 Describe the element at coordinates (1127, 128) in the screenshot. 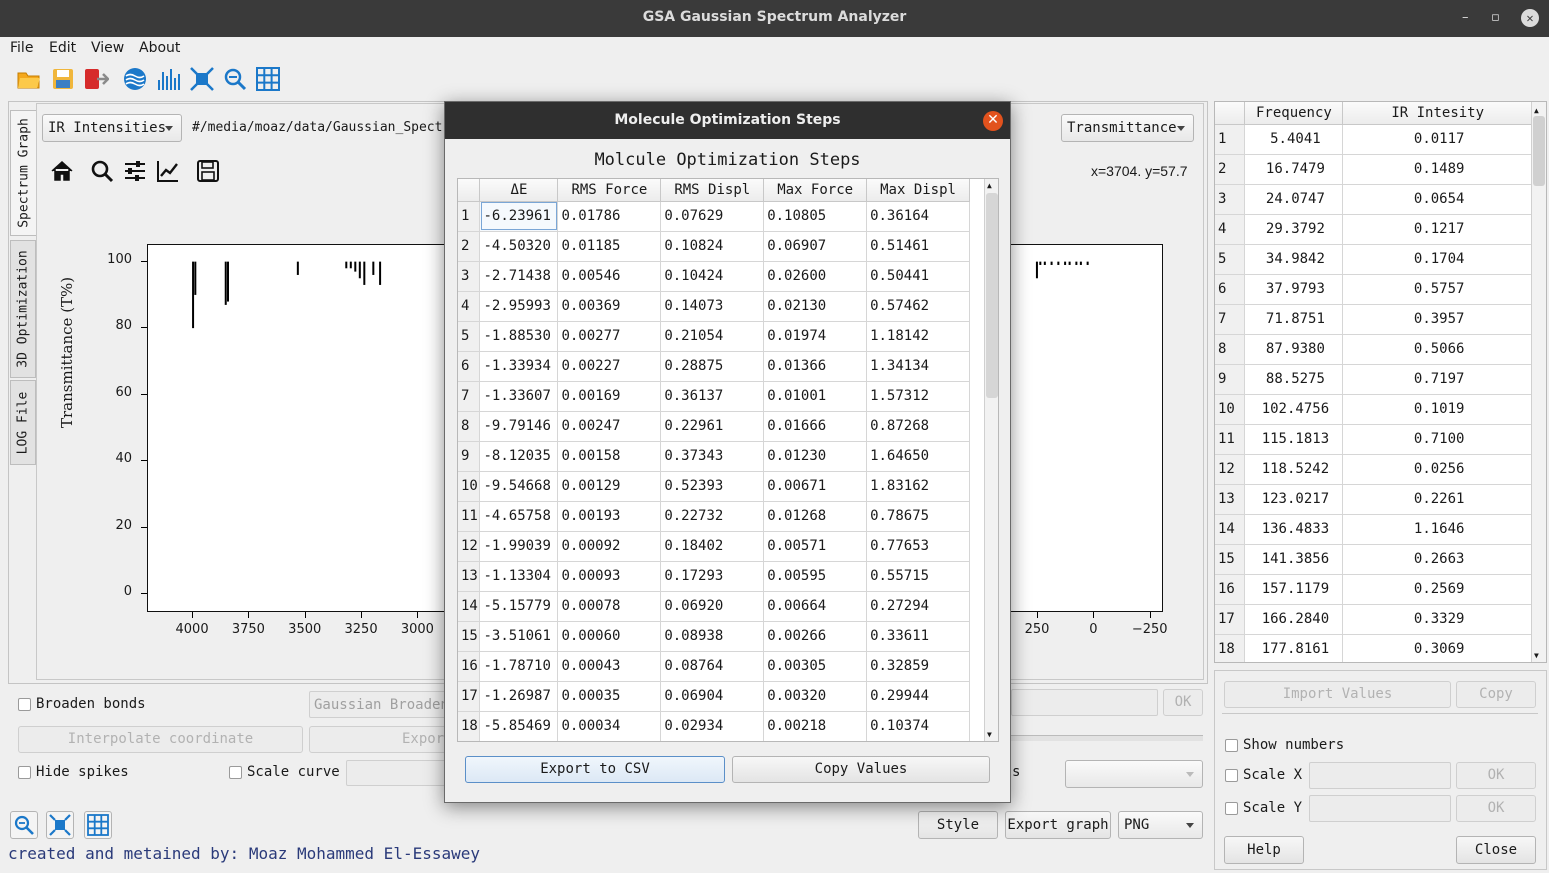

I see `y-mode-select: Transmittance` at that location.